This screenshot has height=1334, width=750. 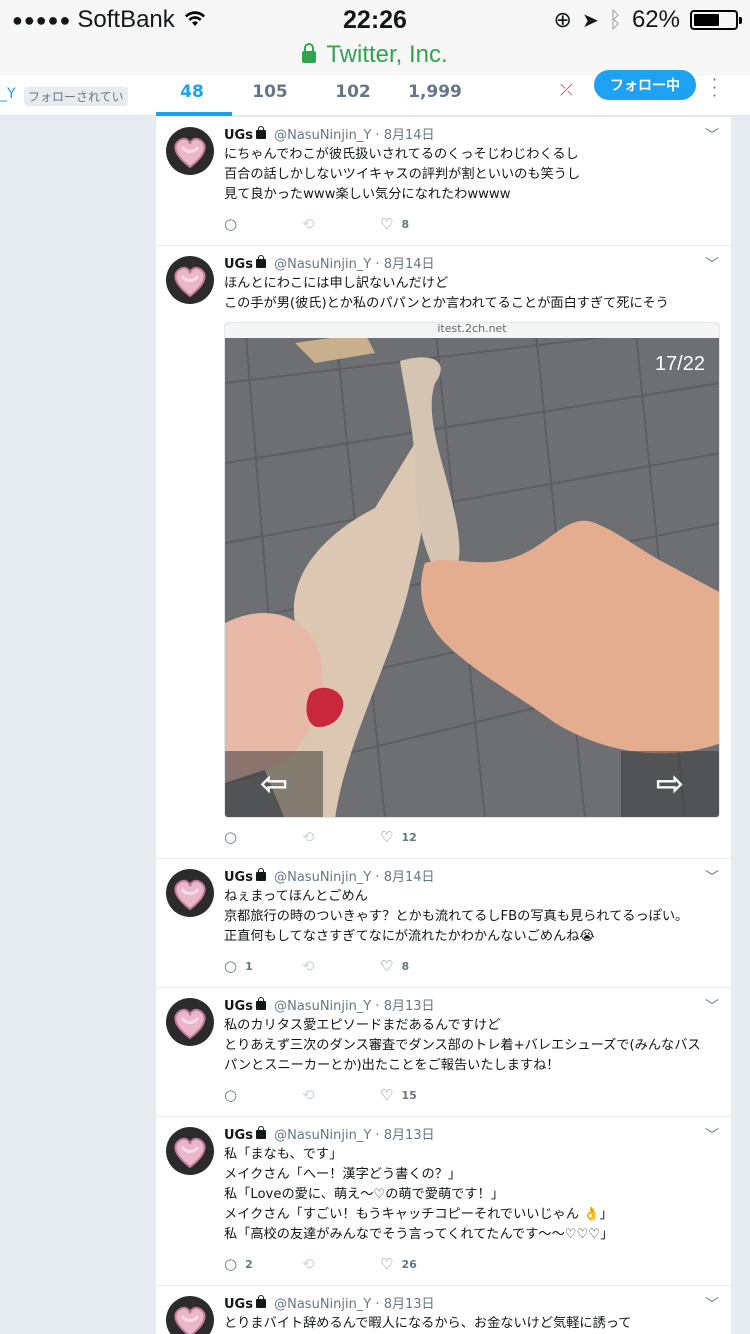 I want to click on battery-icon, so click(x=716, y=20).